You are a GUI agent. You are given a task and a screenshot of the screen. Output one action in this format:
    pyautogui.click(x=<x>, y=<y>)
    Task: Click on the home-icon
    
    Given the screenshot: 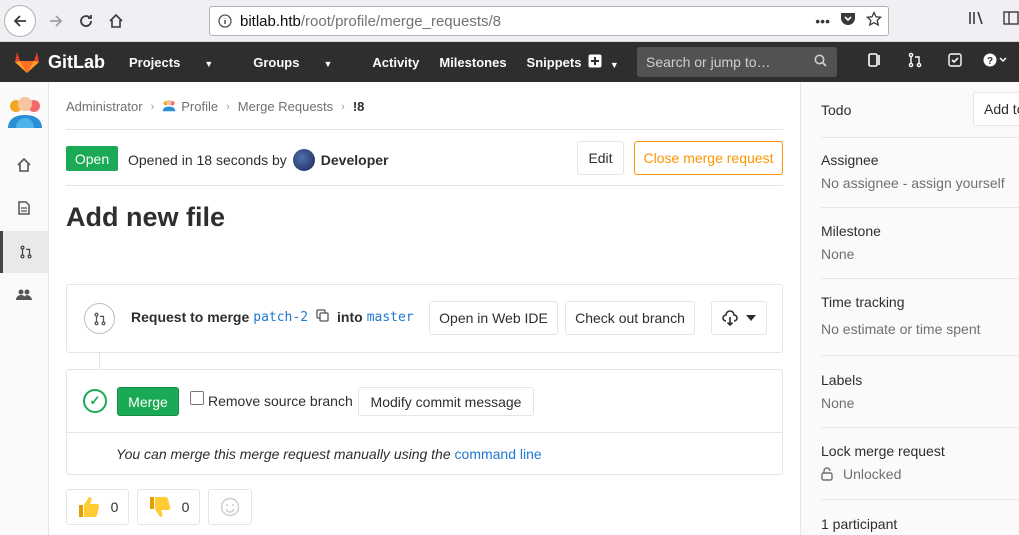 What is the action you would take?
    pyautogui.click(x=116, y=20)
    